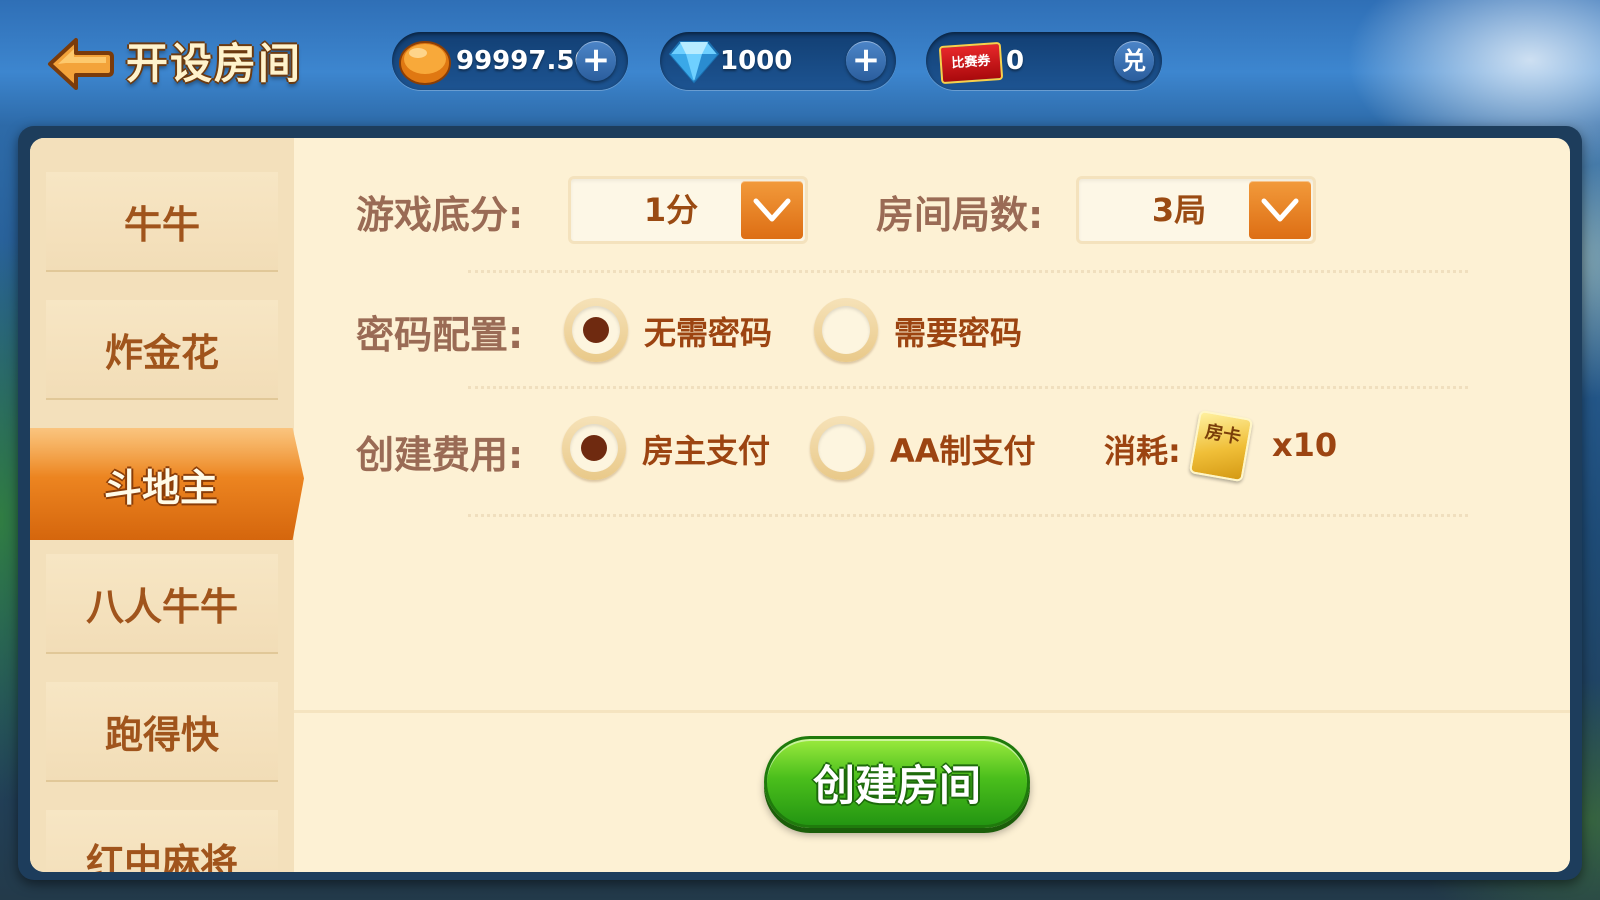 The width and height of the screenshot is (1600, 900). I want to click on game-type-sidebar: 牛牛 炸金花 八人牛牛 跑得快 红中麻将 斗地主, so click(167, 505).